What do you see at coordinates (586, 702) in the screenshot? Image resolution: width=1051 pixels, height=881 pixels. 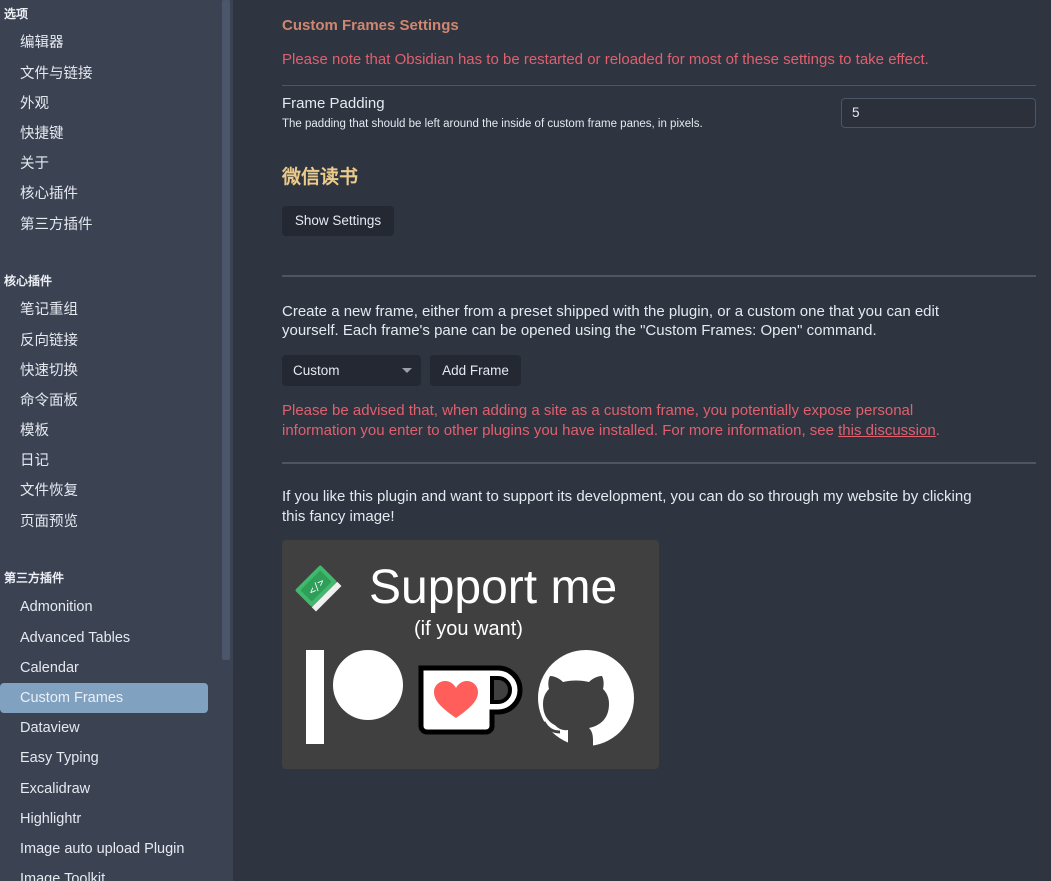 I see `github-icon` at bounding box center [586, 702].